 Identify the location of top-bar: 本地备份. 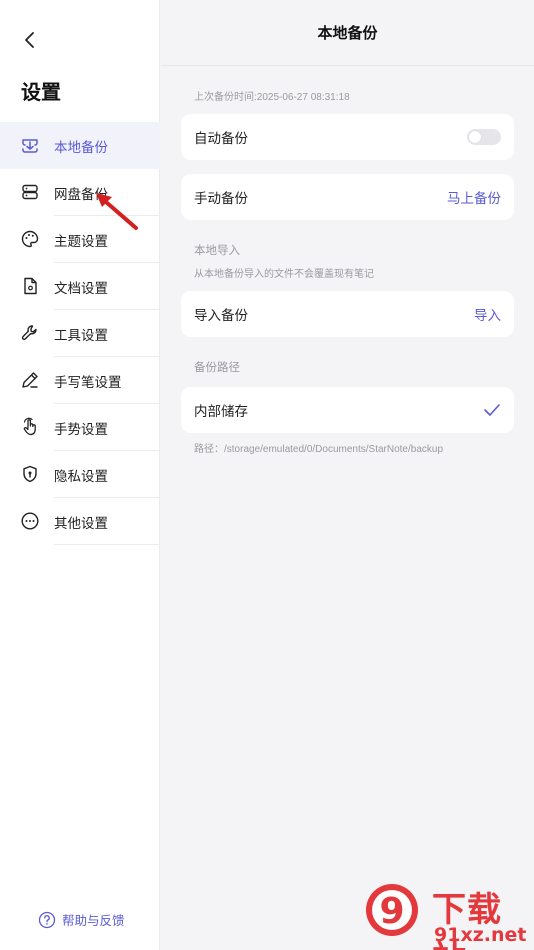
(347, 33).